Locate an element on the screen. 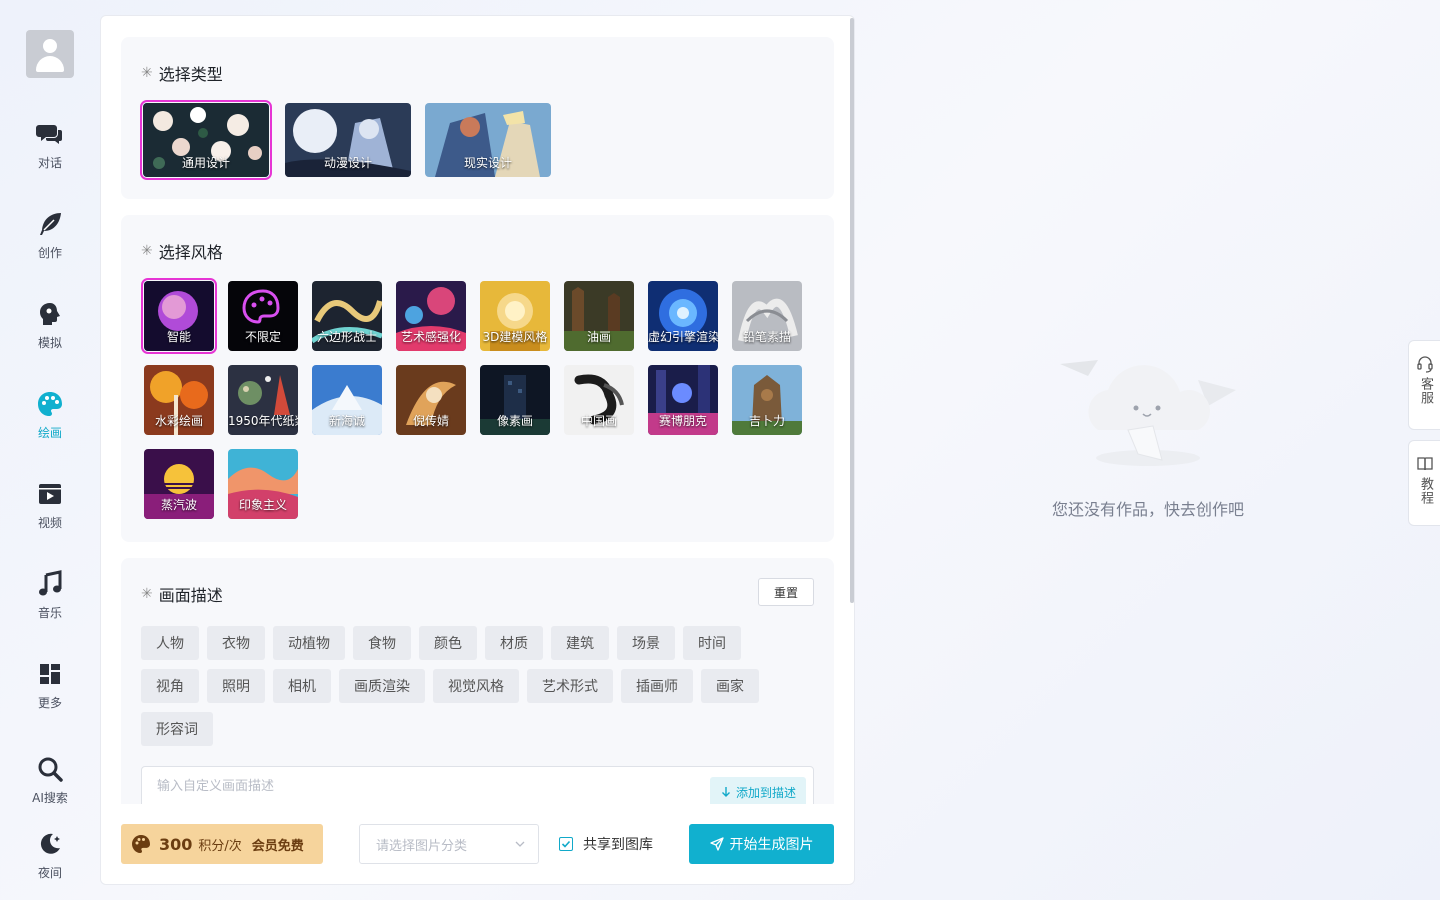  nav-item-night-mode: 夜间 is located at coordinates (50, 865).